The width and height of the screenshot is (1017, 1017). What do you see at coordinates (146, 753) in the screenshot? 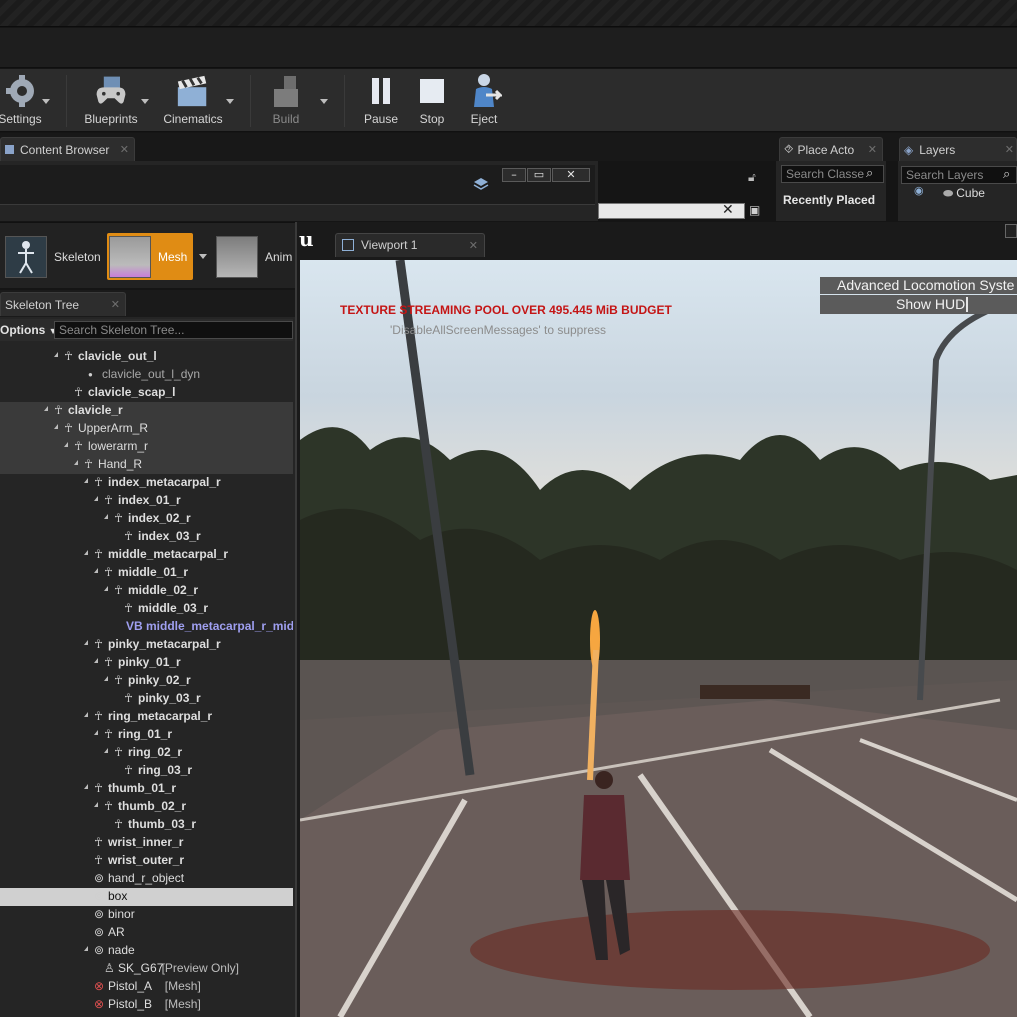
I see `tree-row: ☥ ring_02_r` at bounding box center [146, 753].